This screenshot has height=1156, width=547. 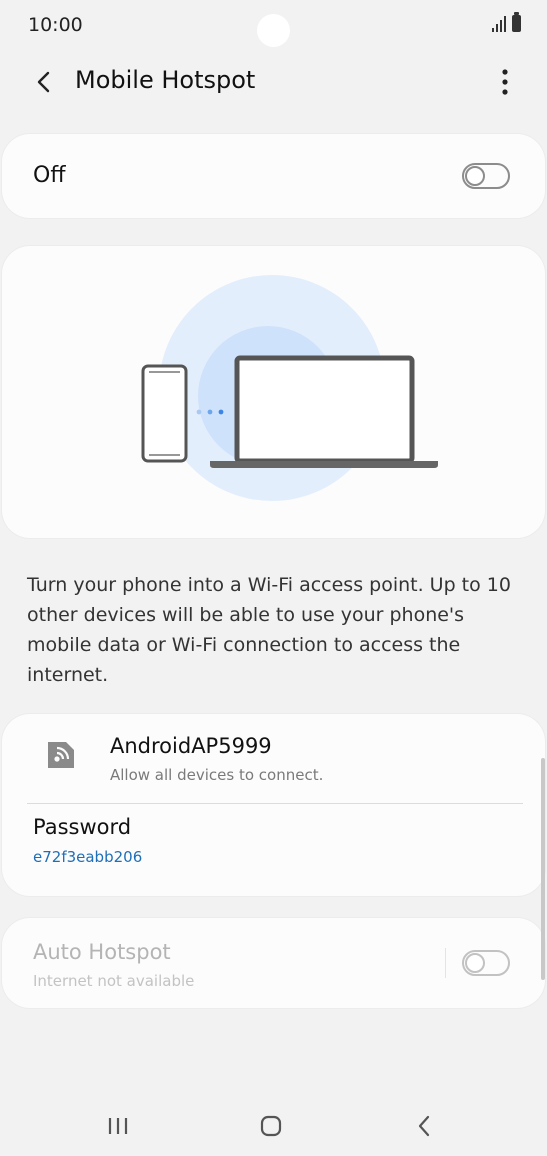 What do you see at coordinates (191, 746) in the screenshot?
I see `network-name: AndroidAP5999` at bounding box center [191, 746].